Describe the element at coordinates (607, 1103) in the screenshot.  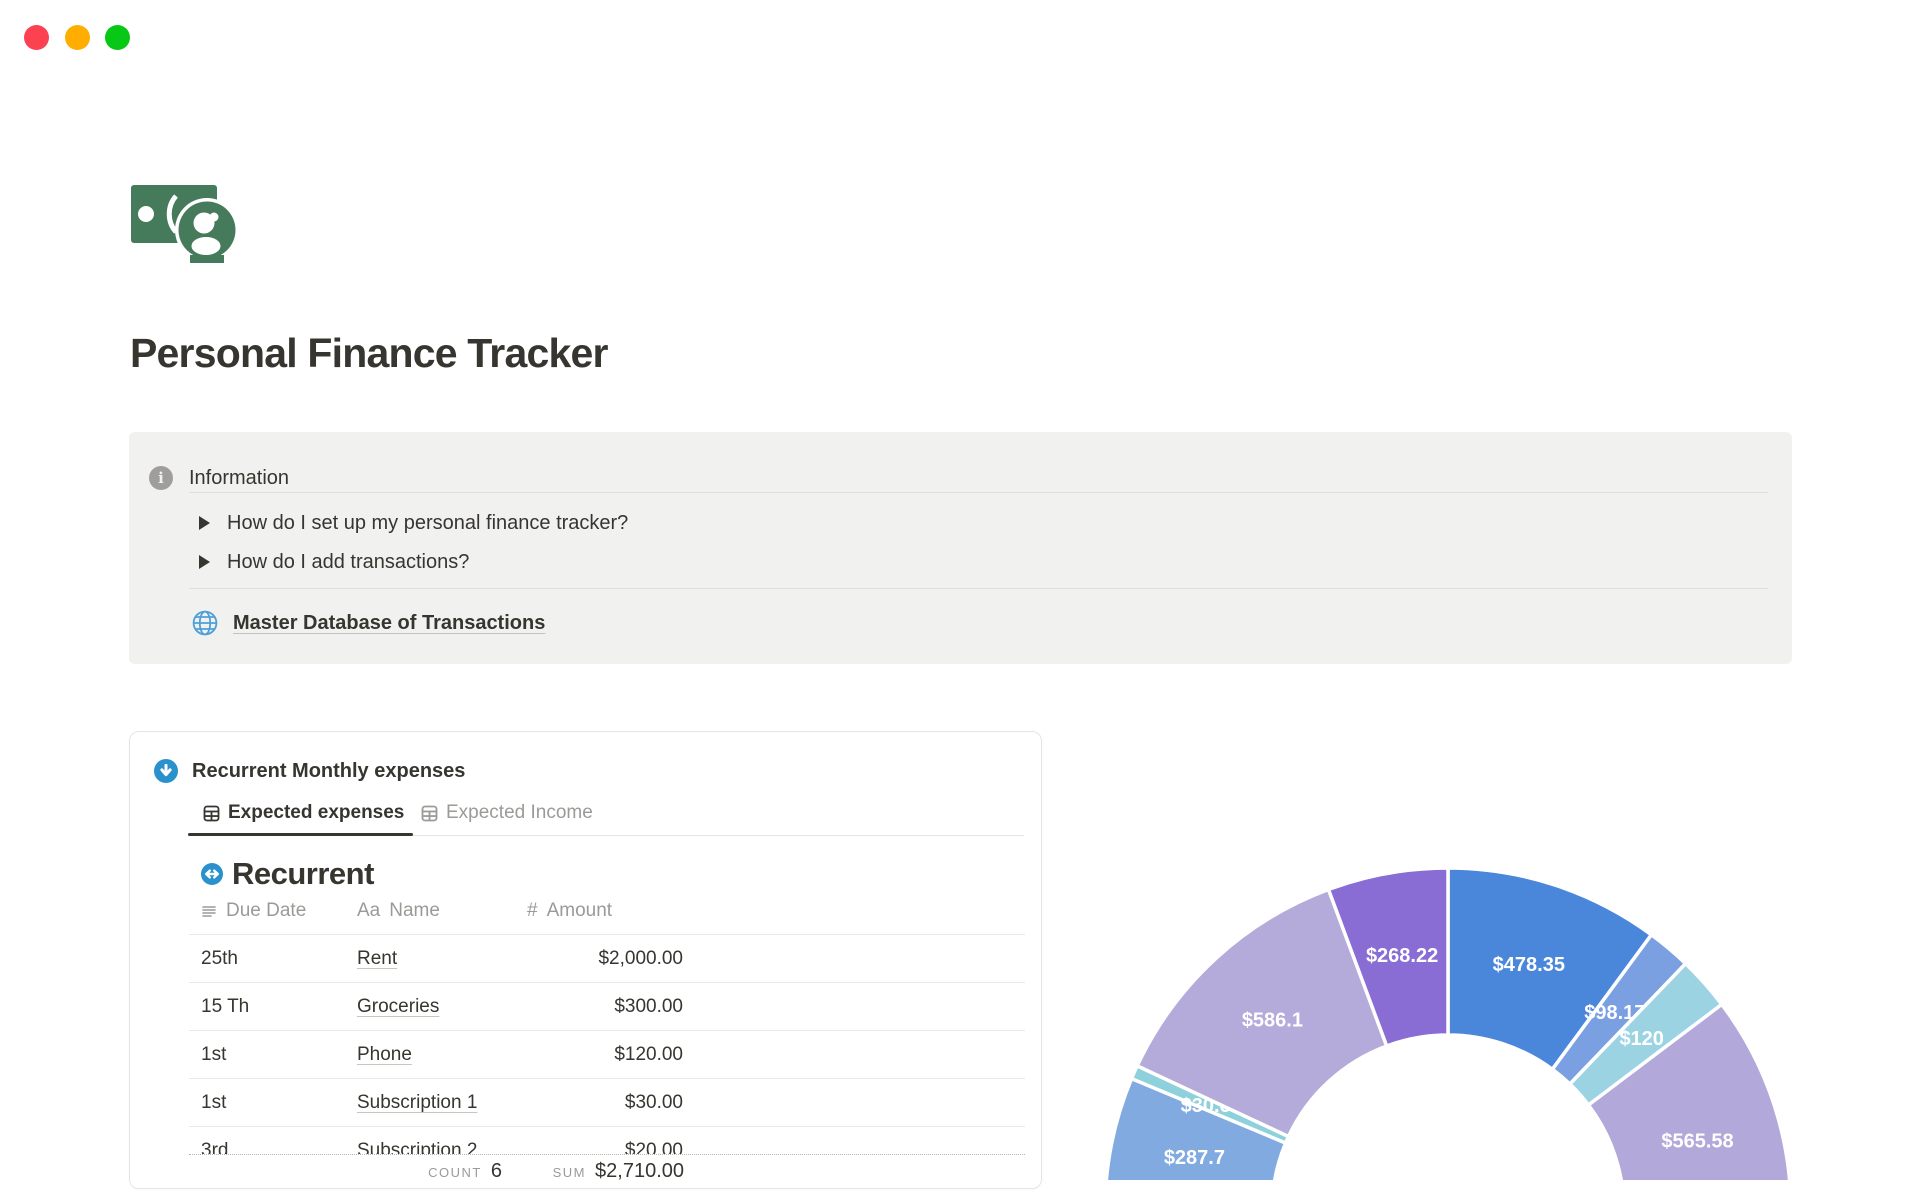
I see `table-row: 1st Subscription 1 $30.00` at that location.